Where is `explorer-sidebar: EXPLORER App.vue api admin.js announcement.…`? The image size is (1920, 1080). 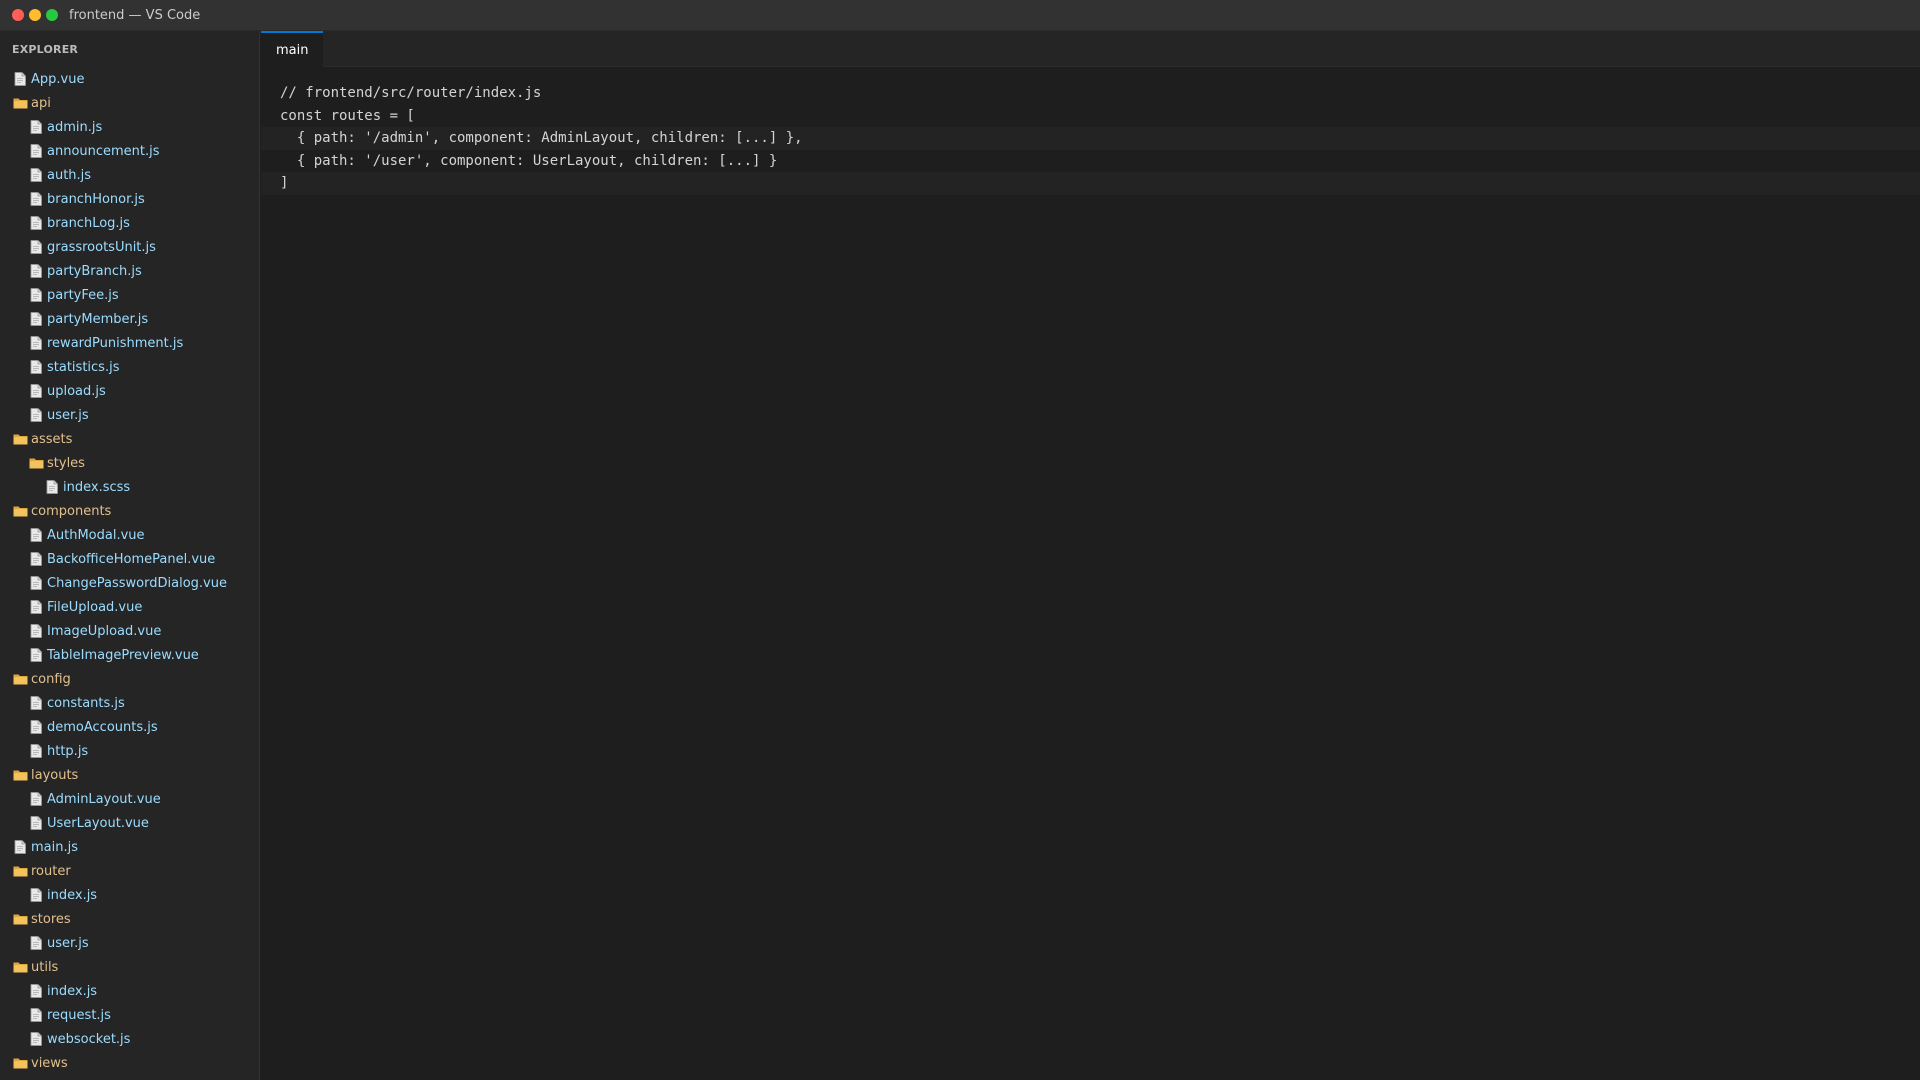 explorer-sidebar: EXPLORER App.vue api admin.js announcement.… is located at coordinates (130, 555).